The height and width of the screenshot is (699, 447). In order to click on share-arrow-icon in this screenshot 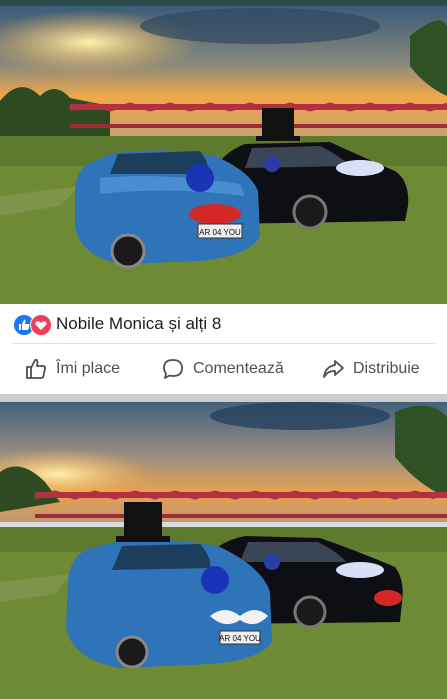, I will do `click(333, 369)`.